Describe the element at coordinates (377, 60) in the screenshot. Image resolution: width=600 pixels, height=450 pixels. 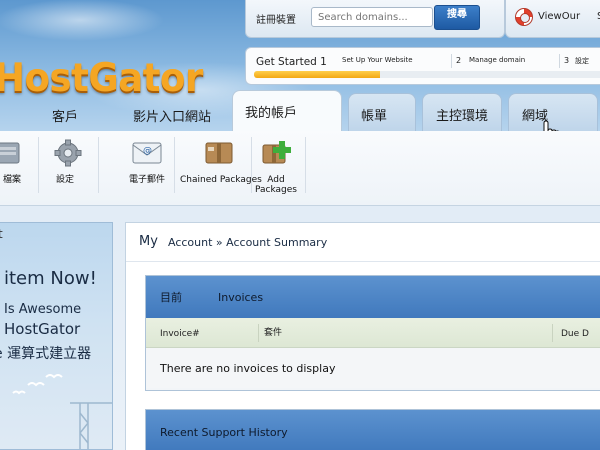
I see `step-1-label: Set Up Your Website` at that location.